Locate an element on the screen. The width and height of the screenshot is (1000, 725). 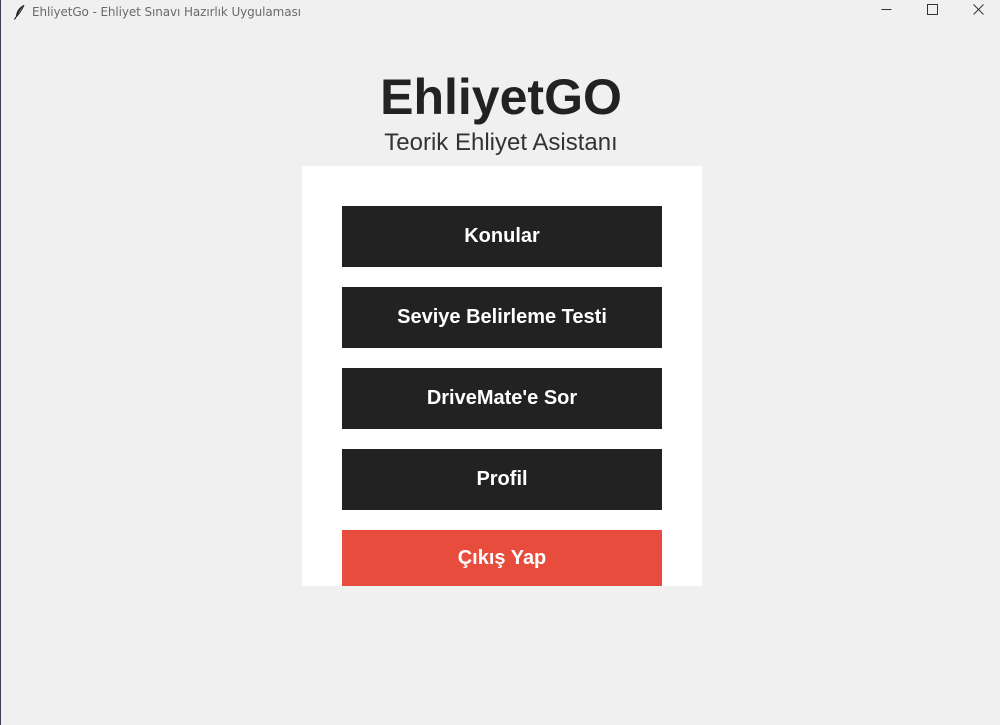
minimize-icon is located at coordinates (886, 11).